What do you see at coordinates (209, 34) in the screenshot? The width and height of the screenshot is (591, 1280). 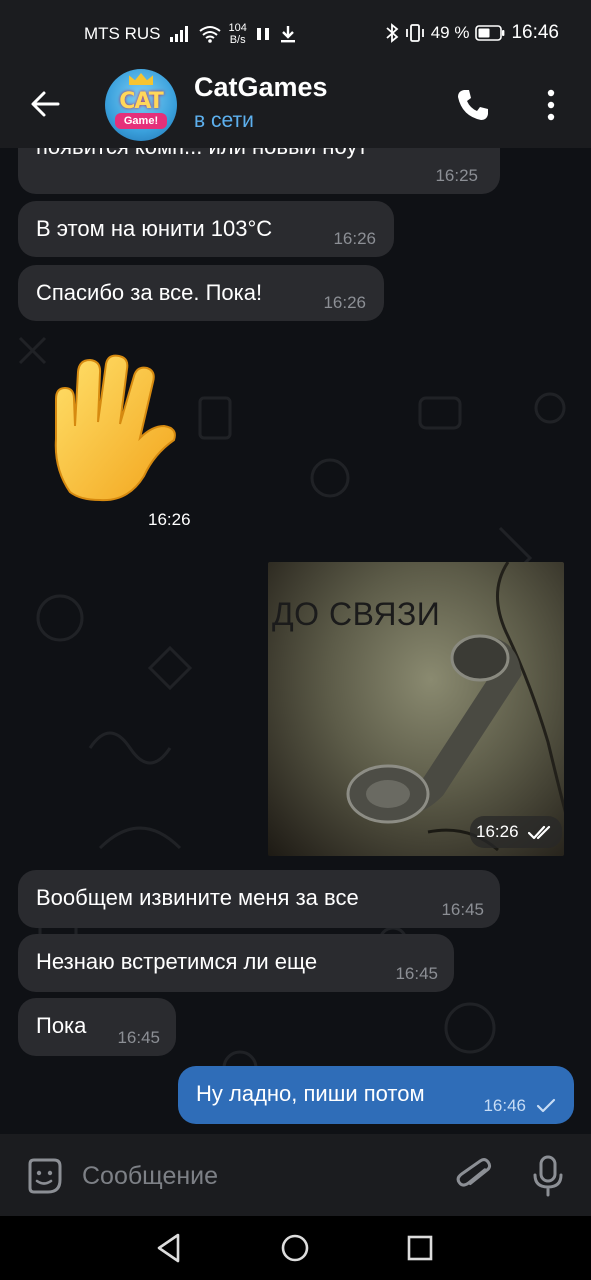 I see `wifi-icon` at bounding box center [209, 34].